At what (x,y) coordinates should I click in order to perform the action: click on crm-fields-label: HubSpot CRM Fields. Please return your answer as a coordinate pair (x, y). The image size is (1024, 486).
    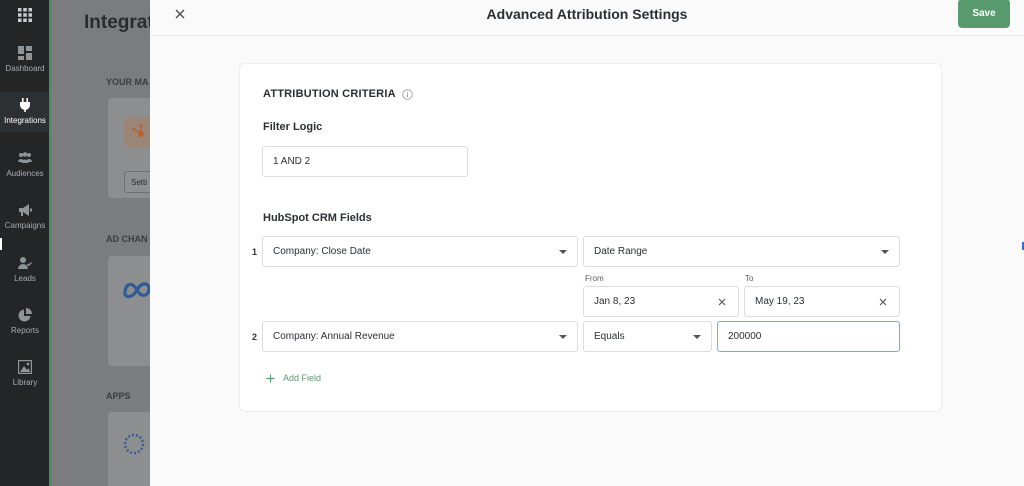
    Looking at the image, I should click on (317, 218).